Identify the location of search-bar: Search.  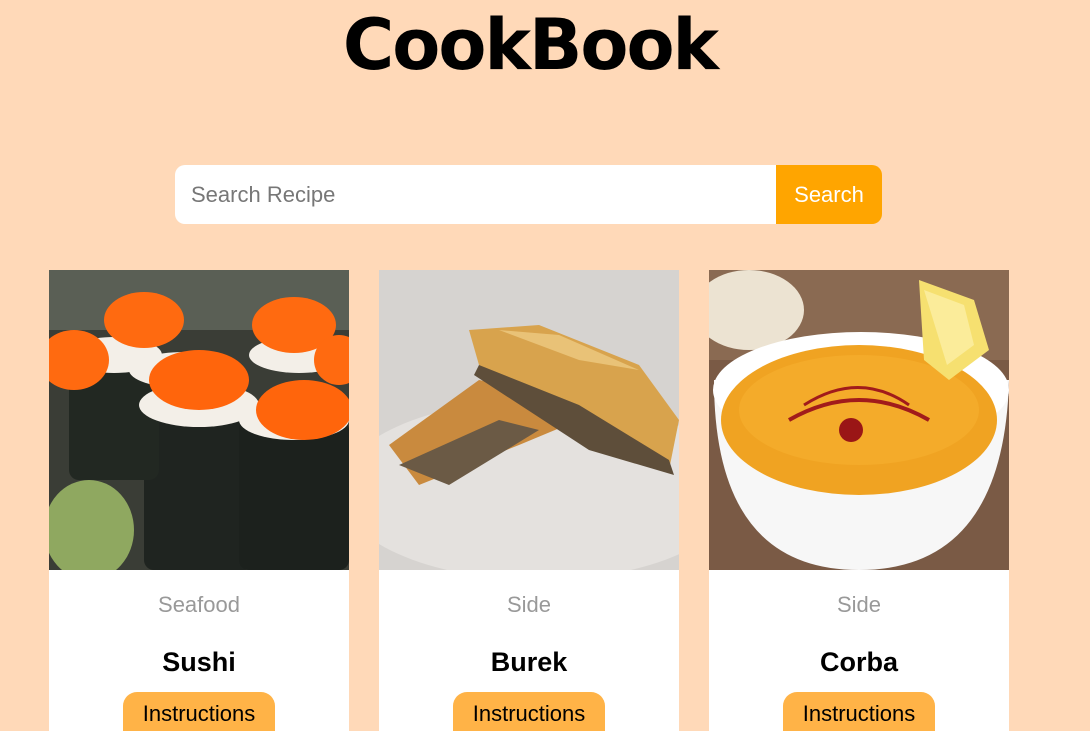
(528, 194).